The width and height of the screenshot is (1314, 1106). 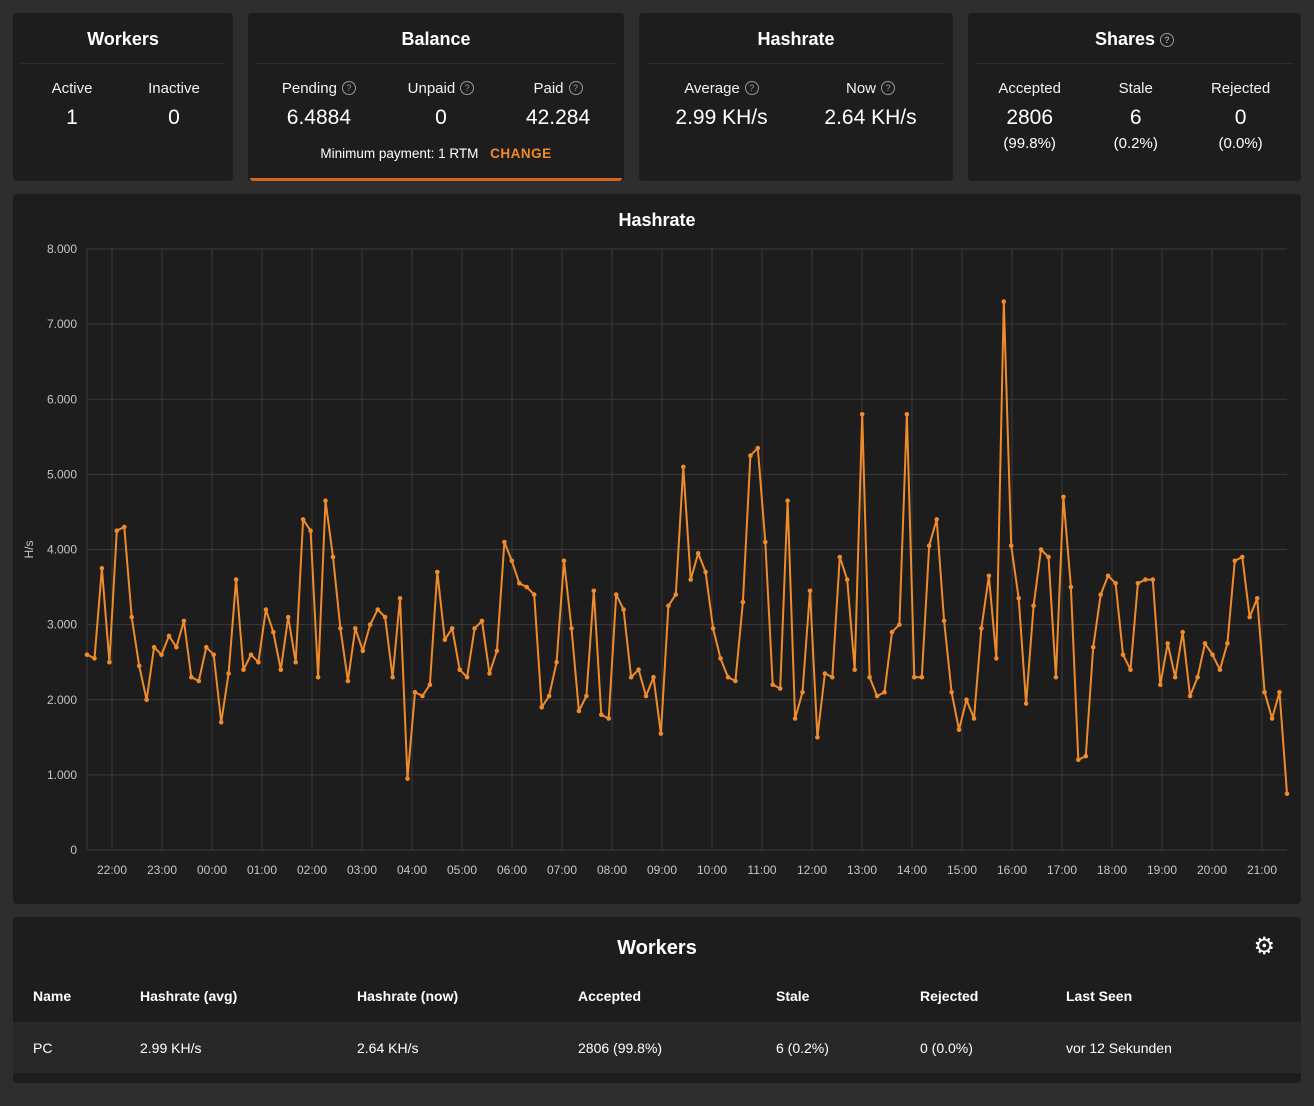 What do you see at coordinates (562, 870) in the screenshot?
I see `svg-text: 07:00` at bounding box center [562, 870].